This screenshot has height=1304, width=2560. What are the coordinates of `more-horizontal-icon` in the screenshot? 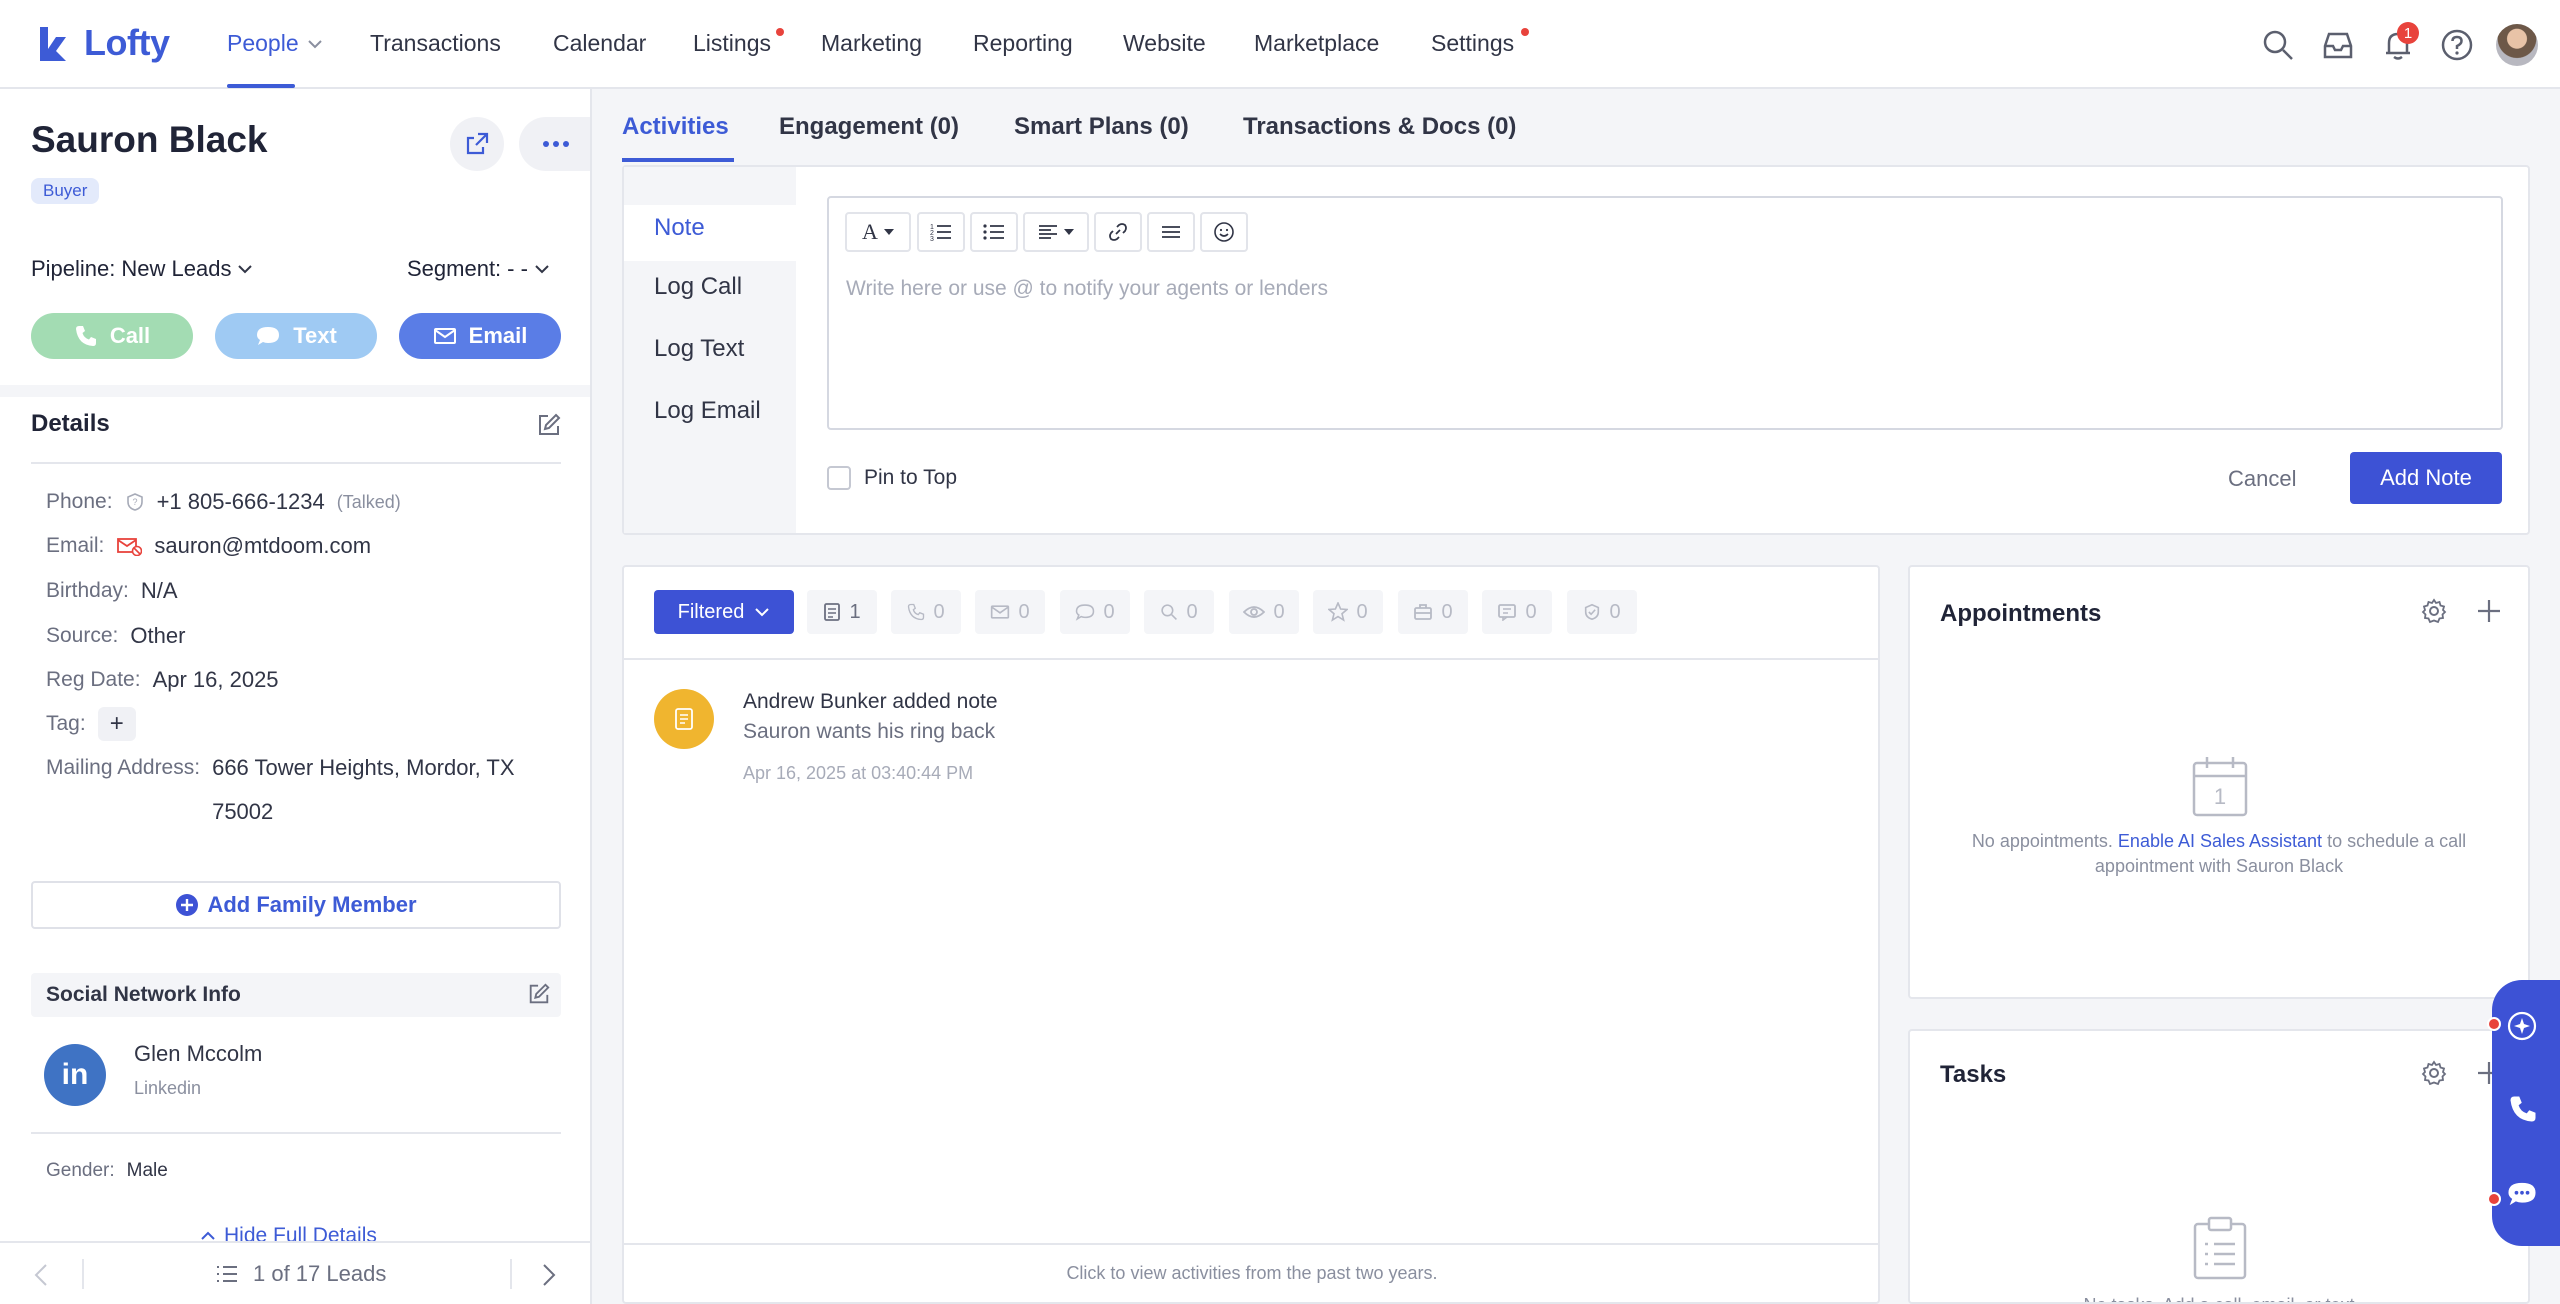 It's located at (555, 144).